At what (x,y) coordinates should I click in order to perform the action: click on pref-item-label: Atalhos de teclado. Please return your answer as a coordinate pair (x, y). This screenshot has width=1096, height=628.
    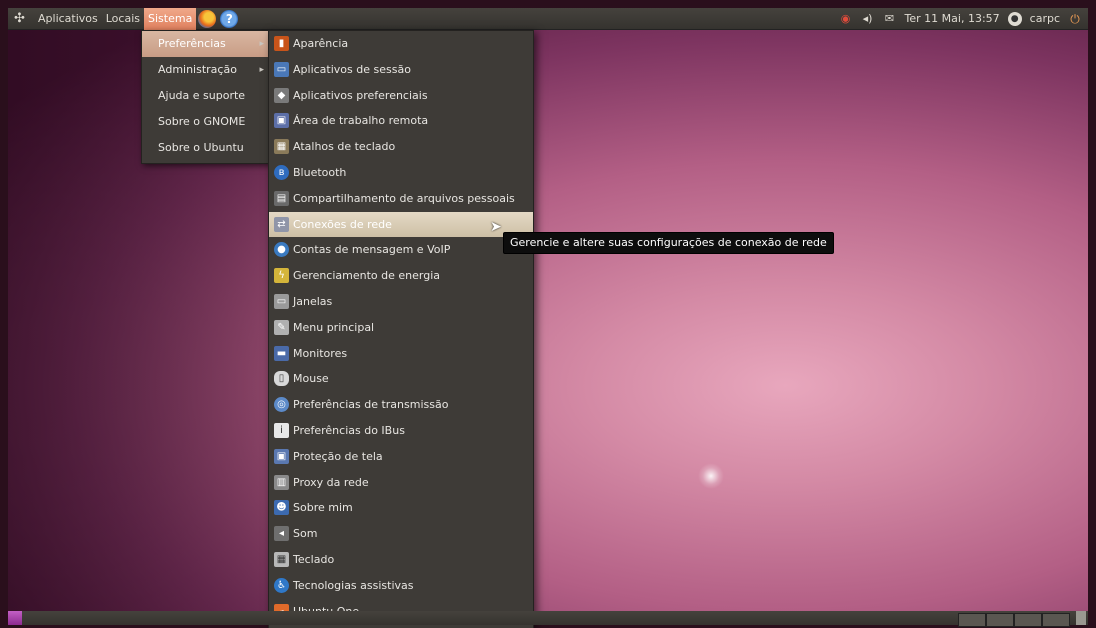
    Looking at the image, I should click on (344, 147).